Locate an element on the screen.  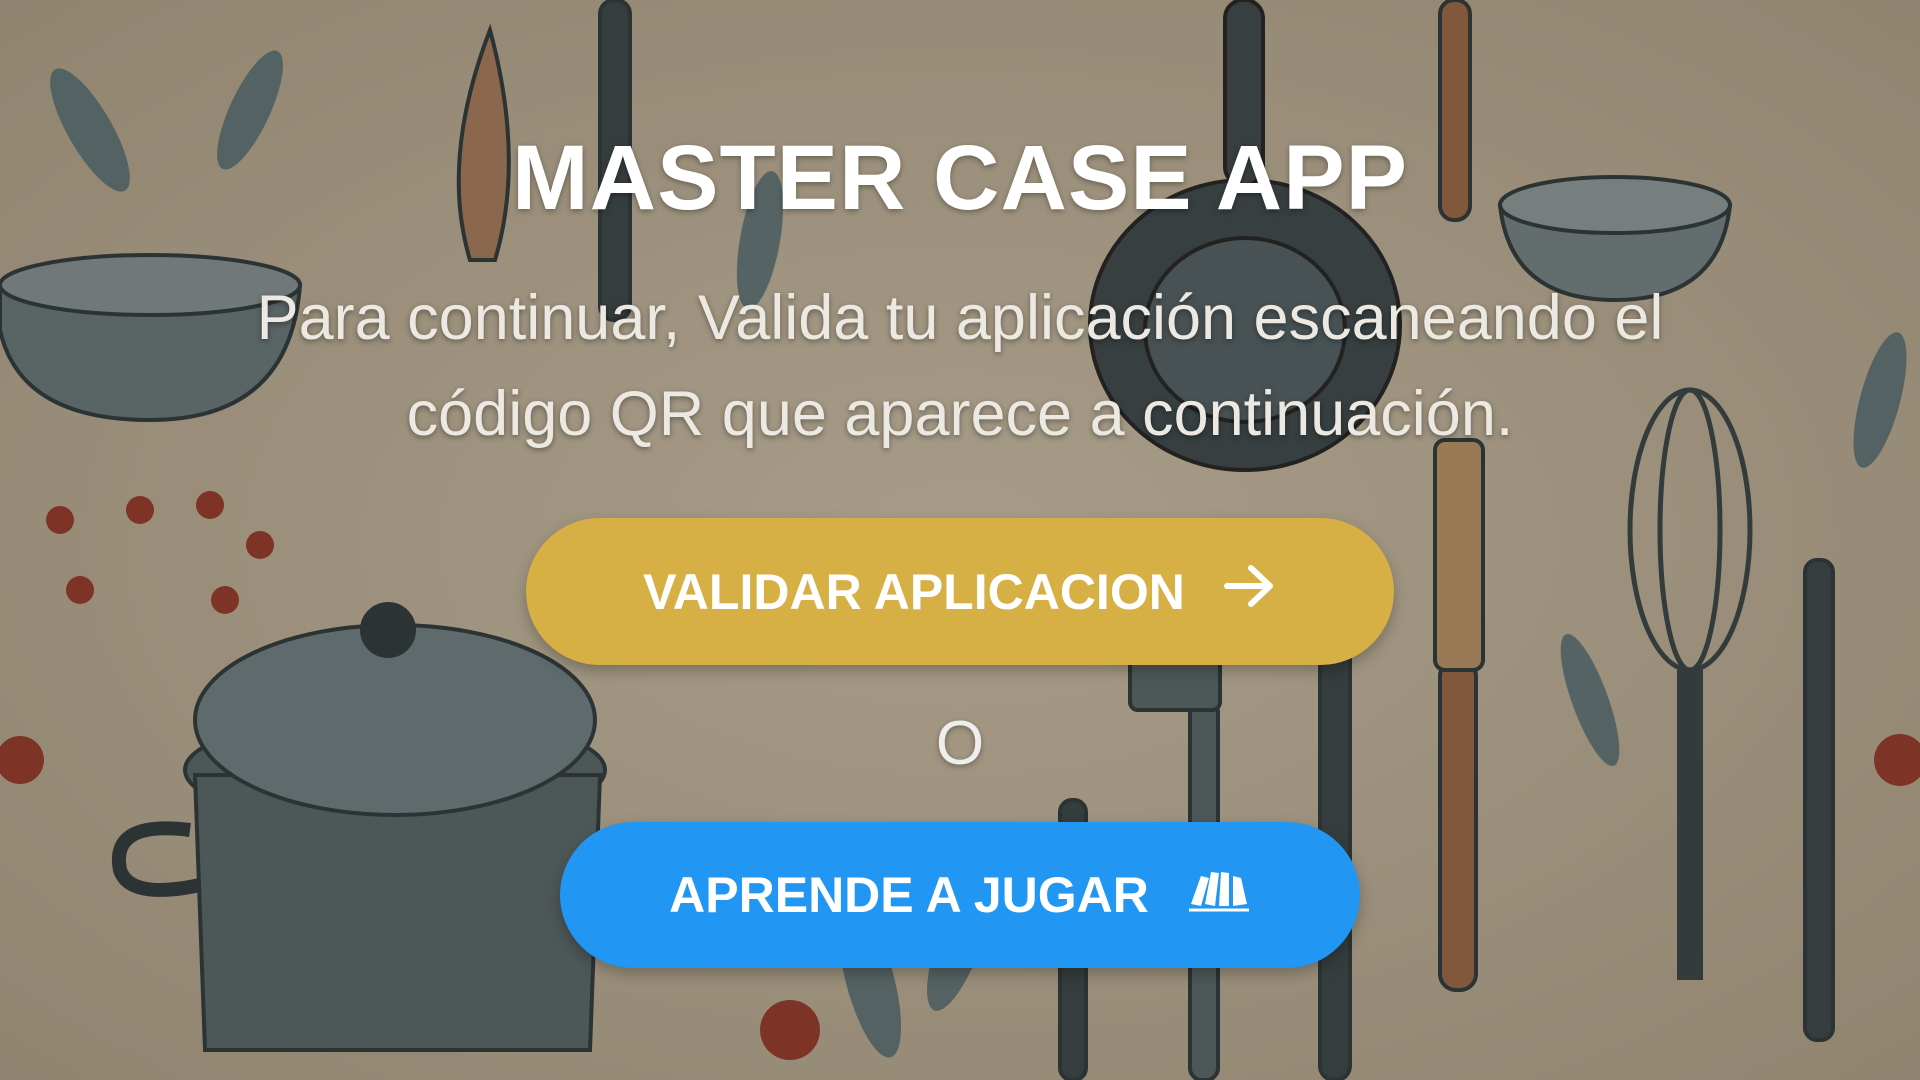
or-separator: O is located at coordinates (960, 743).